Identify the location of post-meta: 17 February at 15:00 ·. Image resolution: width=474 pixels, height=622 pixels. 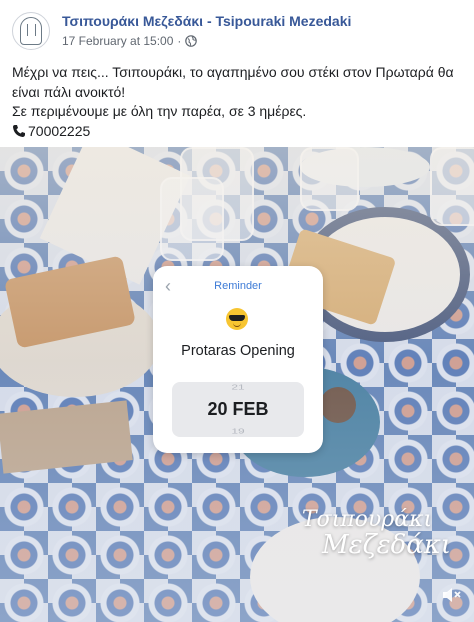
(130, 41).